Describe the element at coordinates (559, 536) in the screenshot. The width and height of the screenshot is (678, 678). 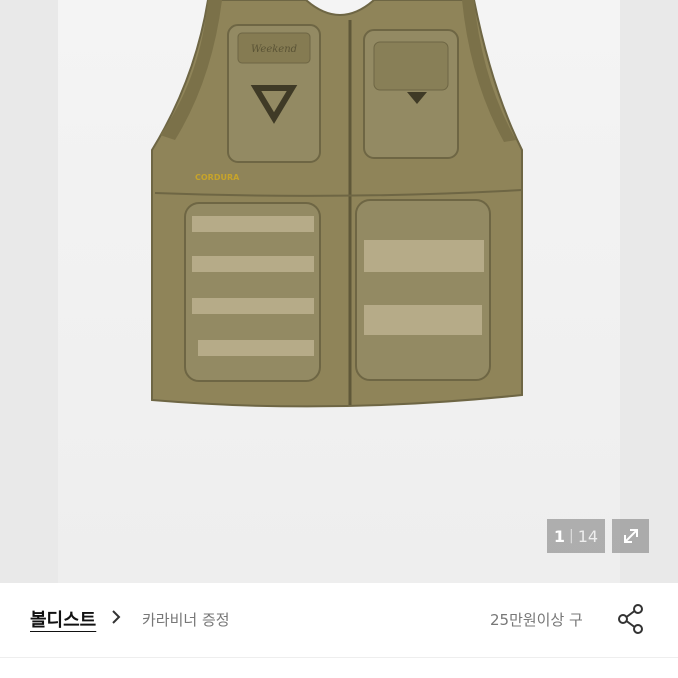
I see `image-counter-current: 1` at that location.